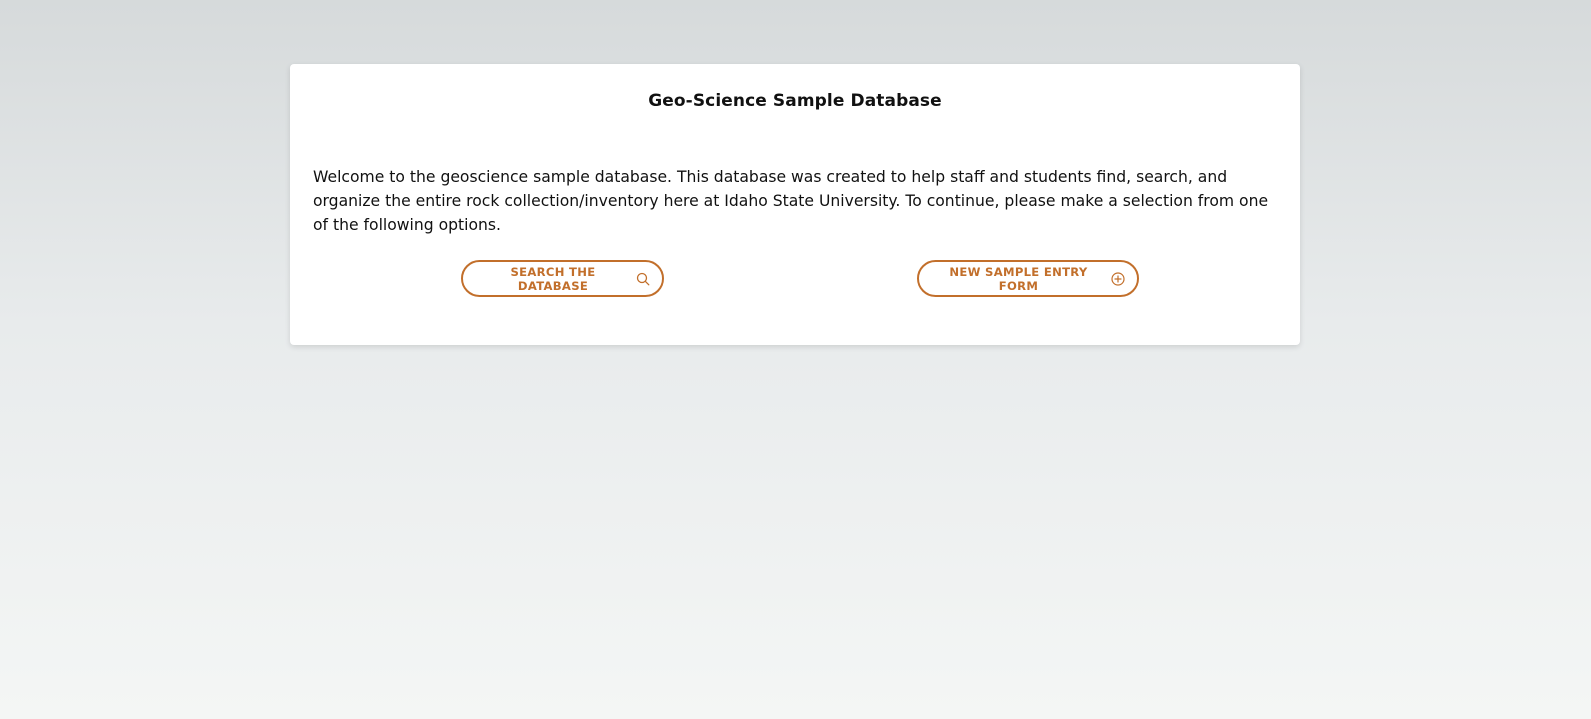 Image resolution: width=1591 pixels, height=719 pixels. I want to click on page-title: Geo-Science Sample Database, so click(795, 101).